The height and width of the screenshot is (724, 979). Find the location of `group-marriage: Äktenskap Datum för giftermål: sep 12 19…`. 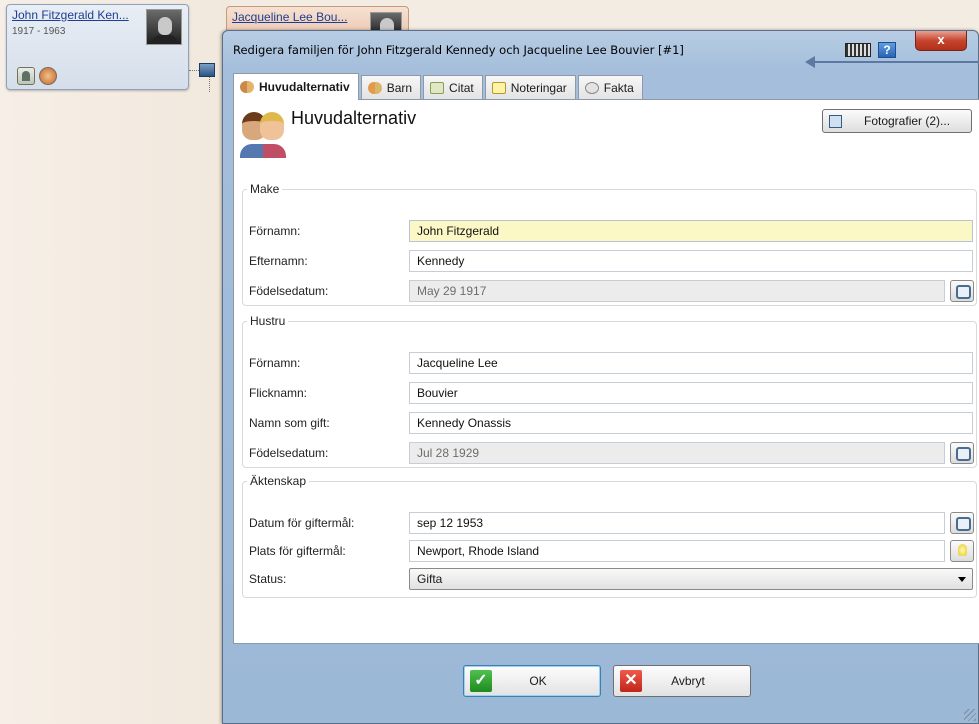

group-marriage: Äktenskap Datum för giftermål: sep 12 19… is located at coordinates (609, 536).